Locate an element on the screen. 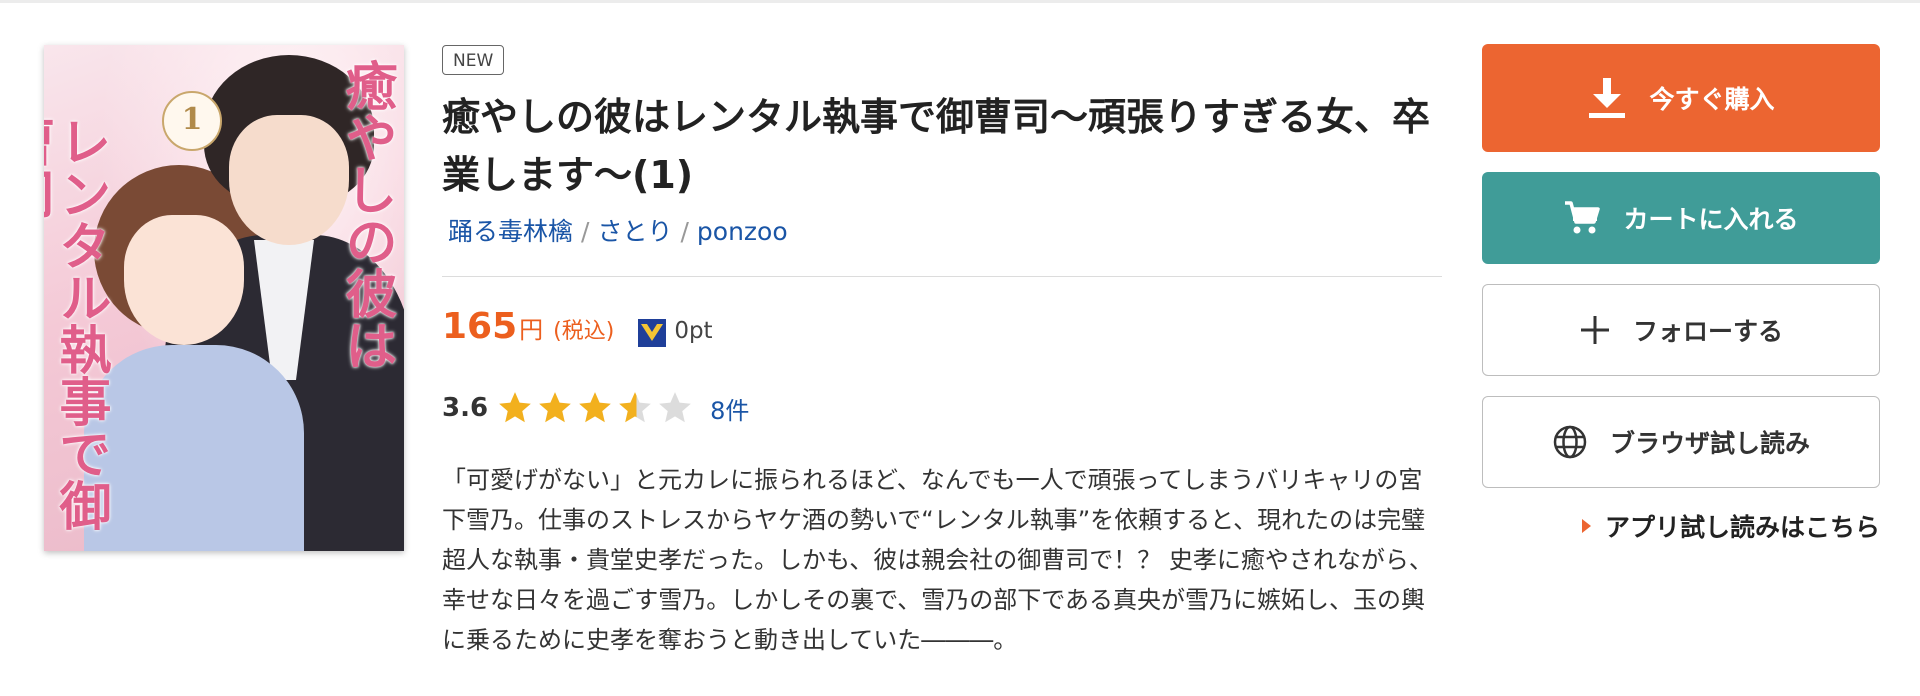 This screenshot has width=1920, height=696. author-link: 踊る毒林檎 is located at coordinates (510, 231).